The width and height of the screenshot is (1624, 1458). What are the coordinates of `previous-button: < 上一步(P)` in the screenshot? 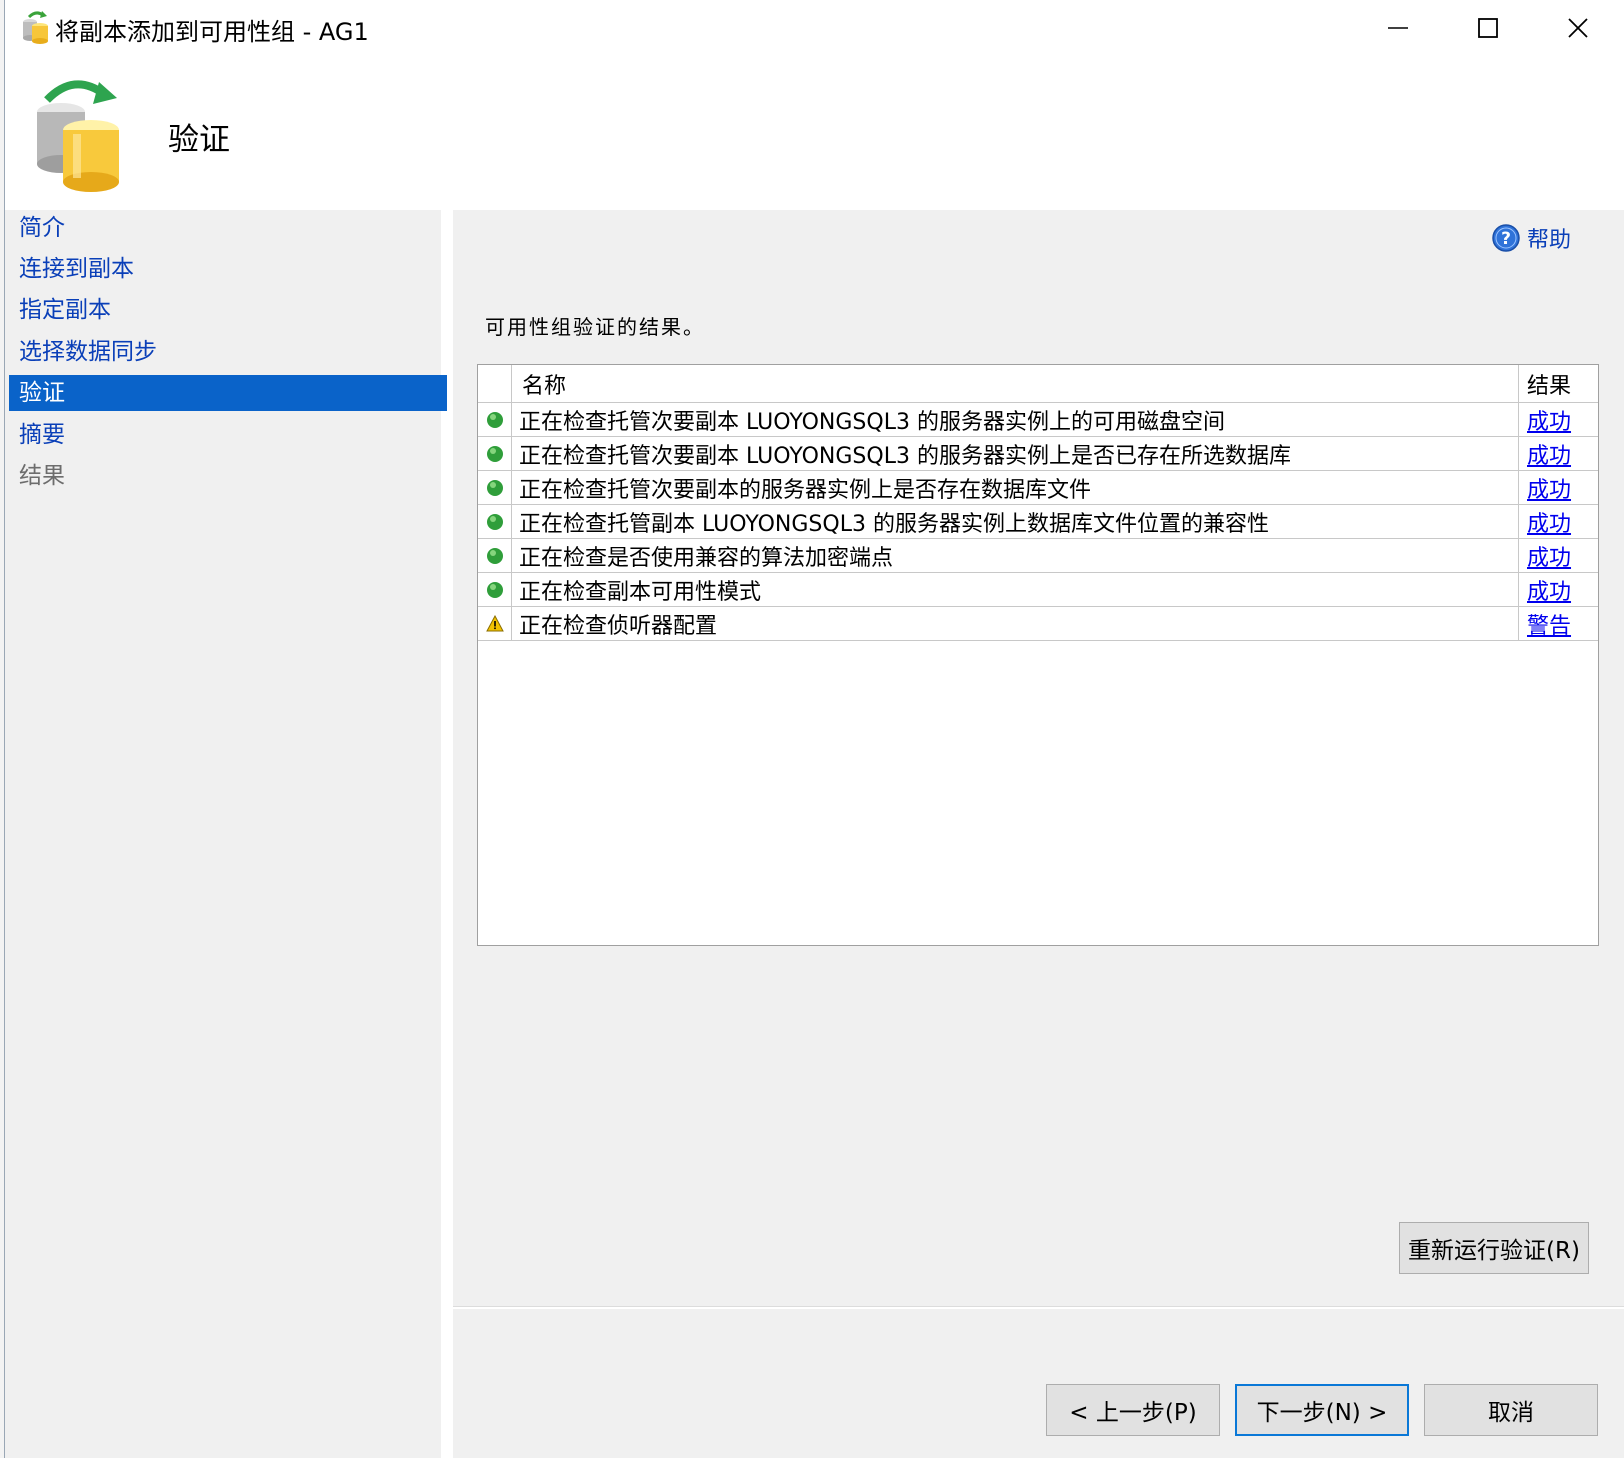 It's located at (1133, 1410).